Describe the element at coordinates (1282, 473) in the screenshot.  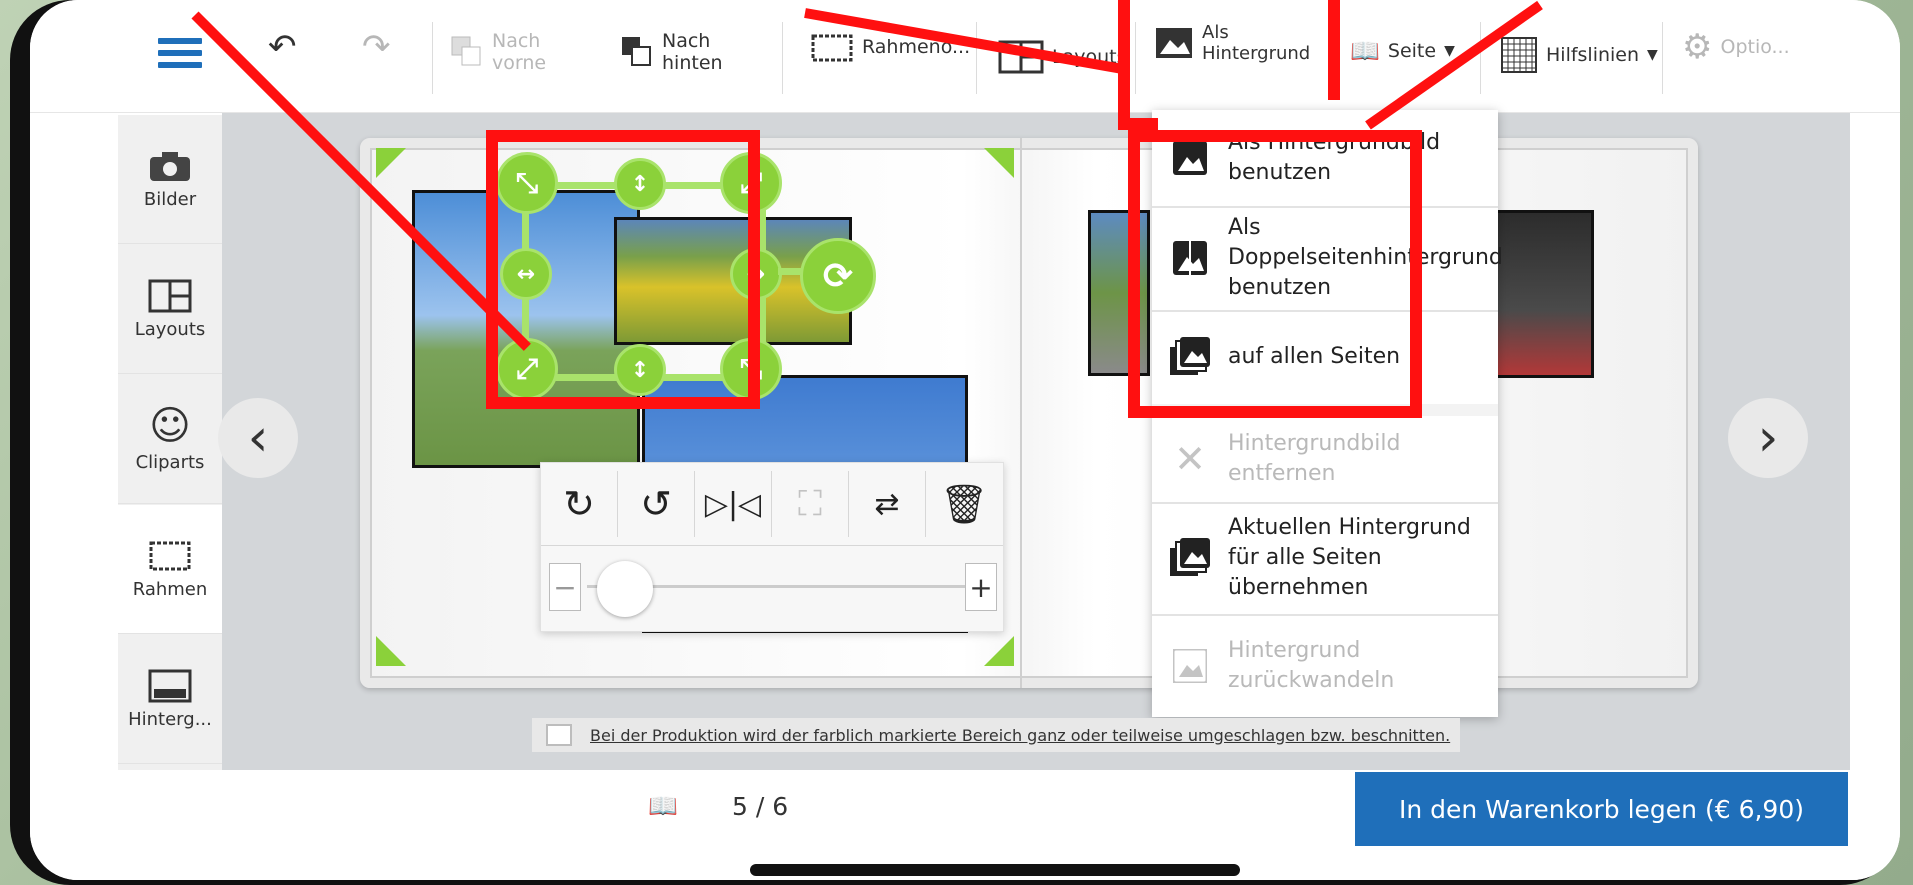
I see `menu-item-label: entfernen` at that location.